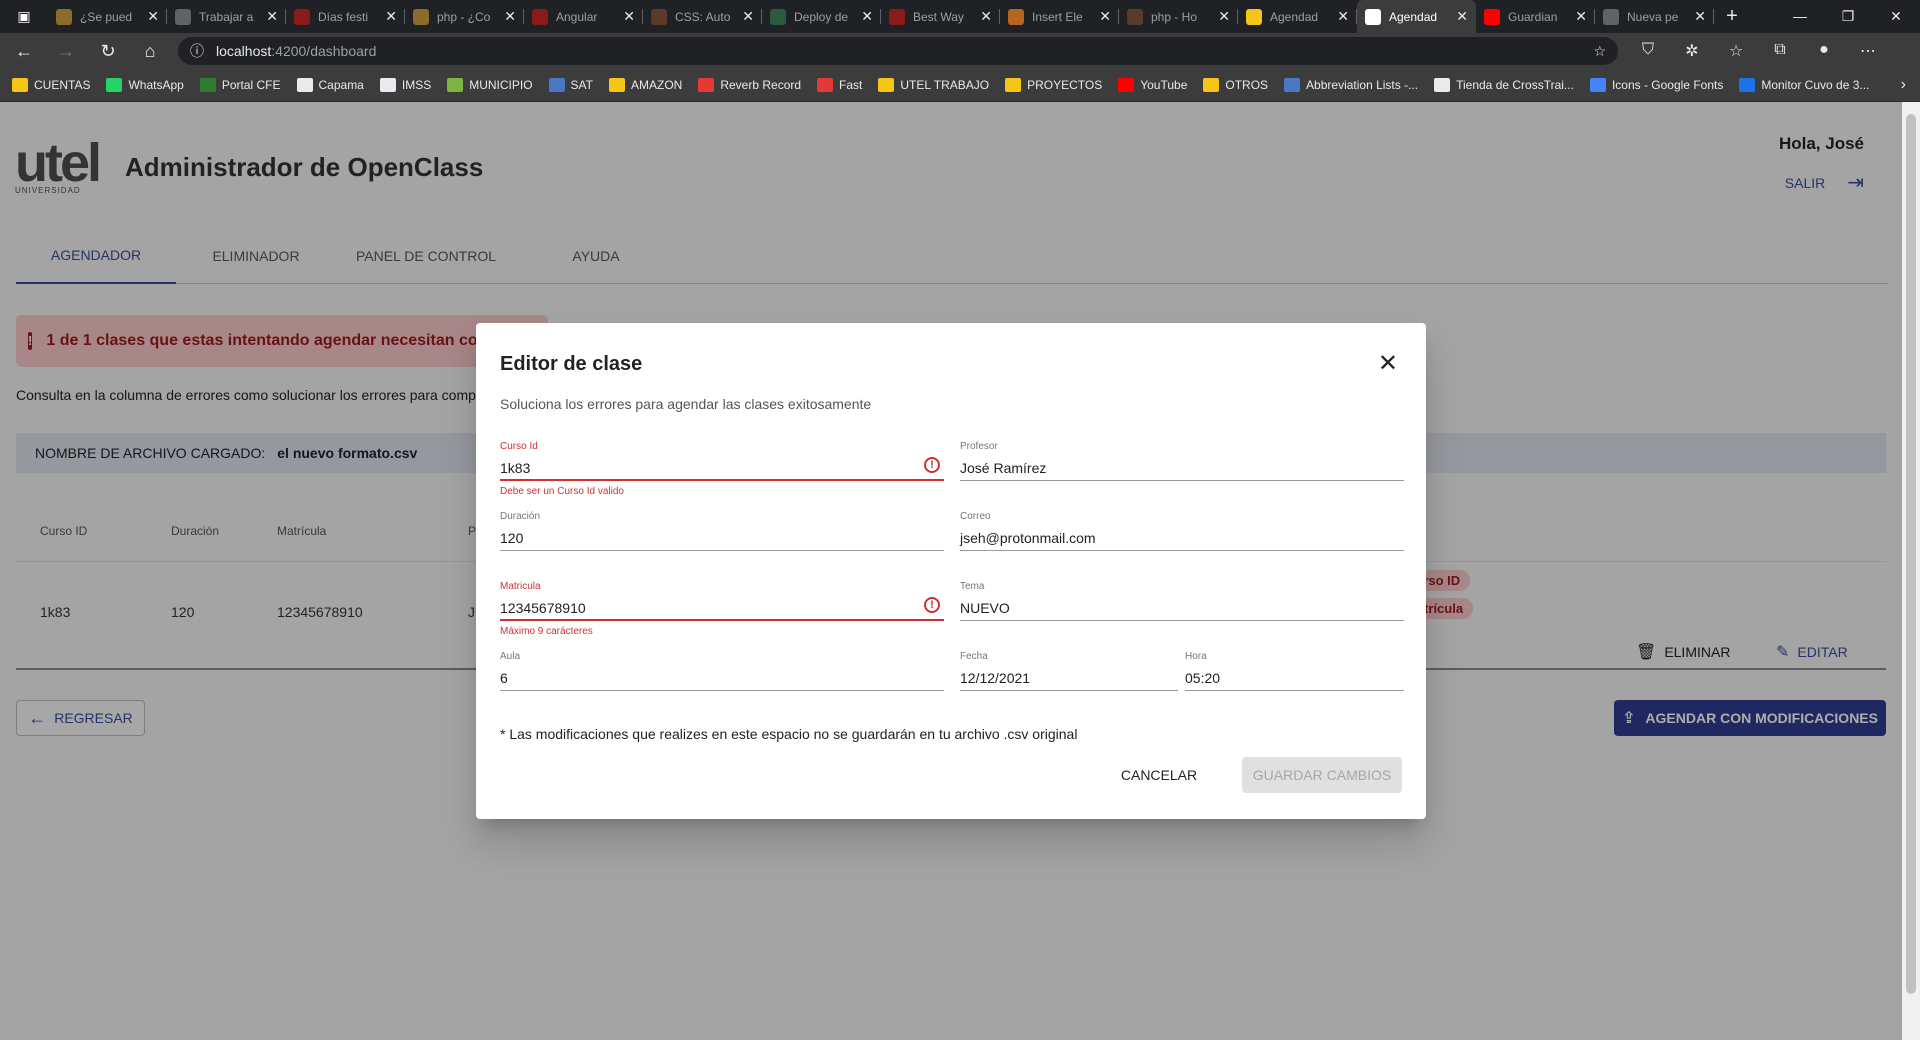  Describe the element at coordinates (749, 85) in the screenshot. I see `bookmark-item: Reverb Record` at that location.